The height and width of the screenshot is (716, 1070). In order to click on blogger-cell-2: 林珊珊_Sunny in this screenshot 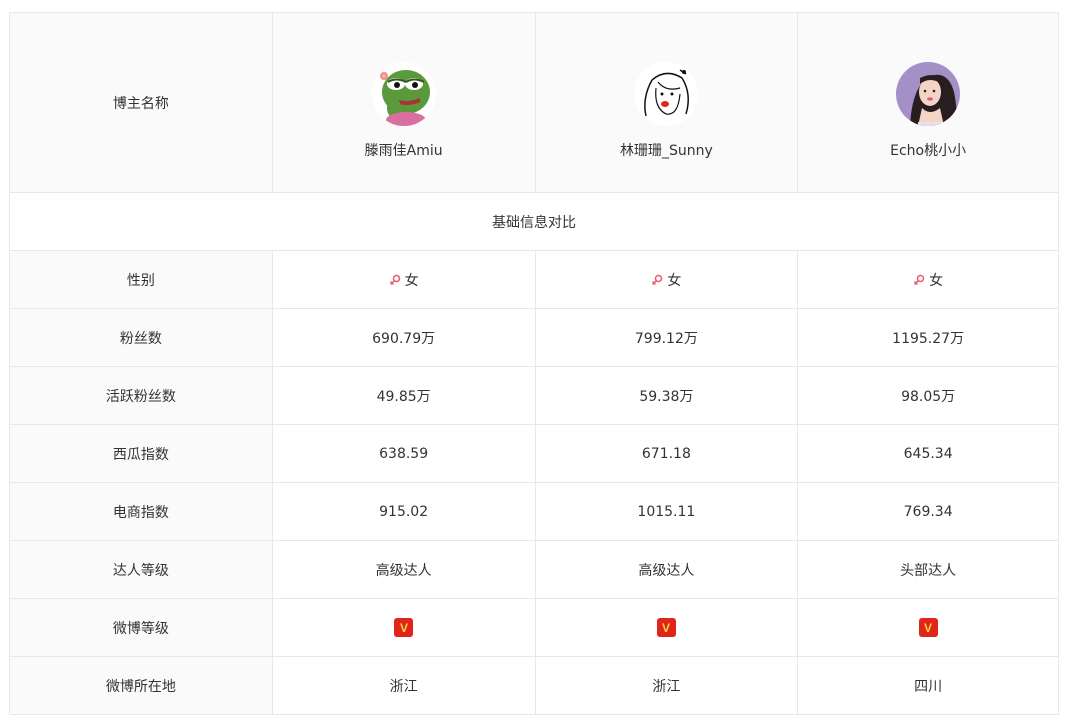, I will do `click(667, 103)`.